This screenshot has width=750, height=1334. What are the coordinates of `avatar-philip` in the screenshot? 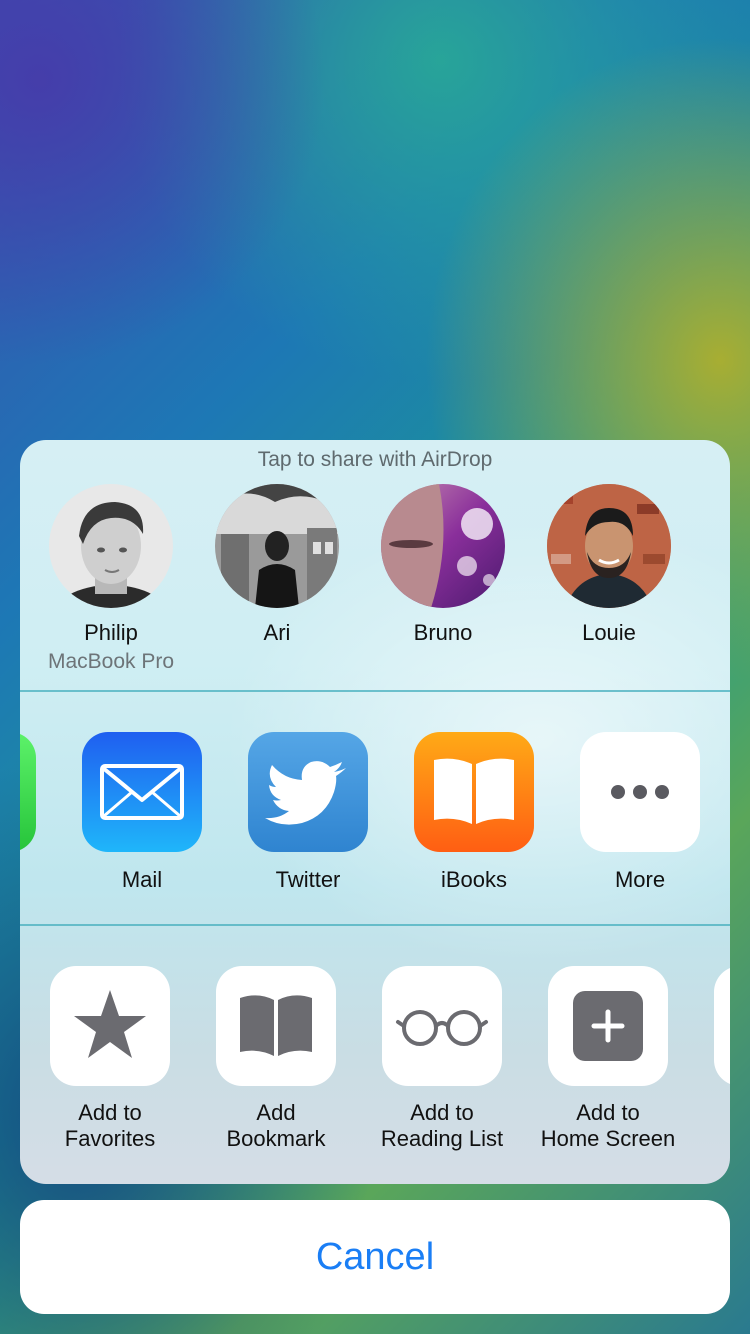 It's located at (111, 546).